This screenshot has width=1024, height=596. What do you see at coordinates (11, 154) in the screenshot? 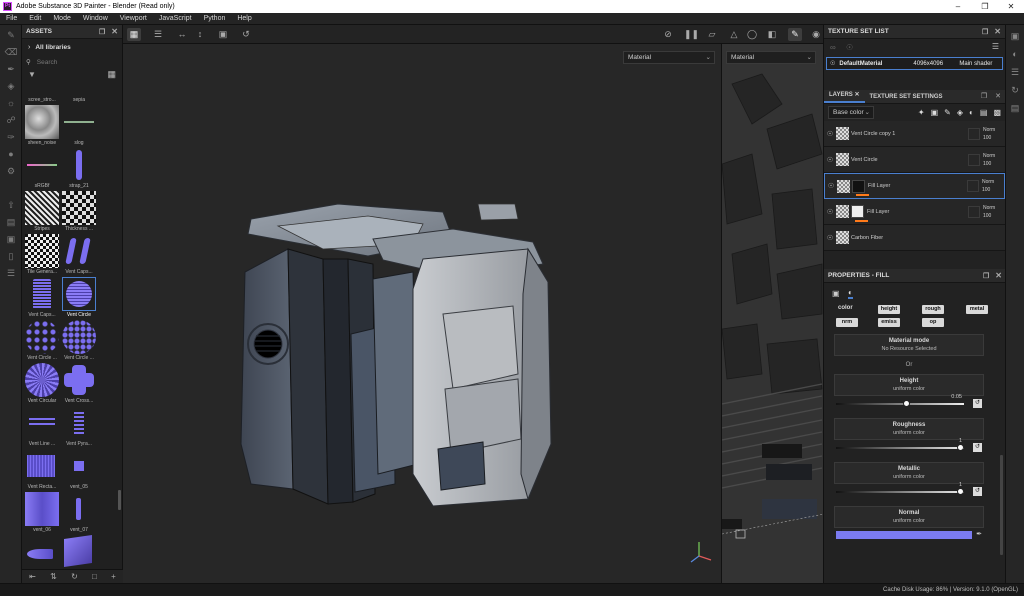
I see `material-picker-icon: ●` at bounding box center [11, 154].